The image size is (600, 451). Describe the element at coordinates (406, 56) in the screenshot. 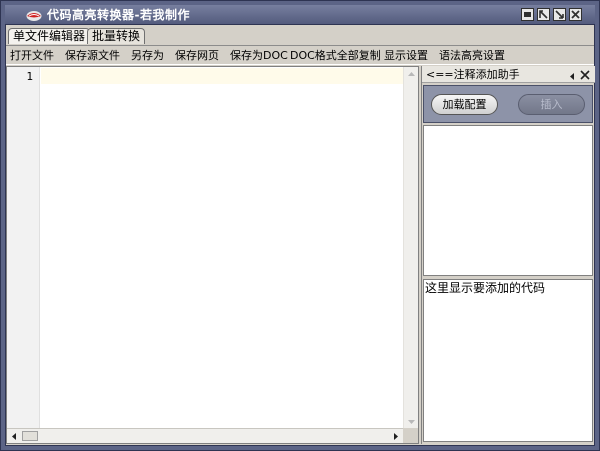

I see `menu-display-settings: 显示设置` at that location.